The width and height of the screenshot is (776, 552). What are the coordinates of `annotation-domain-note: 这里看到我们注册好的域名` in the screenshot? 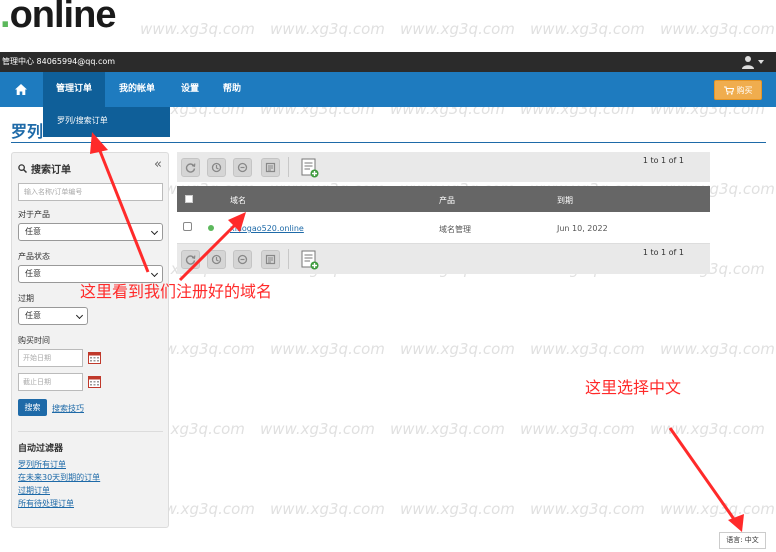 It's located at (176, 291).